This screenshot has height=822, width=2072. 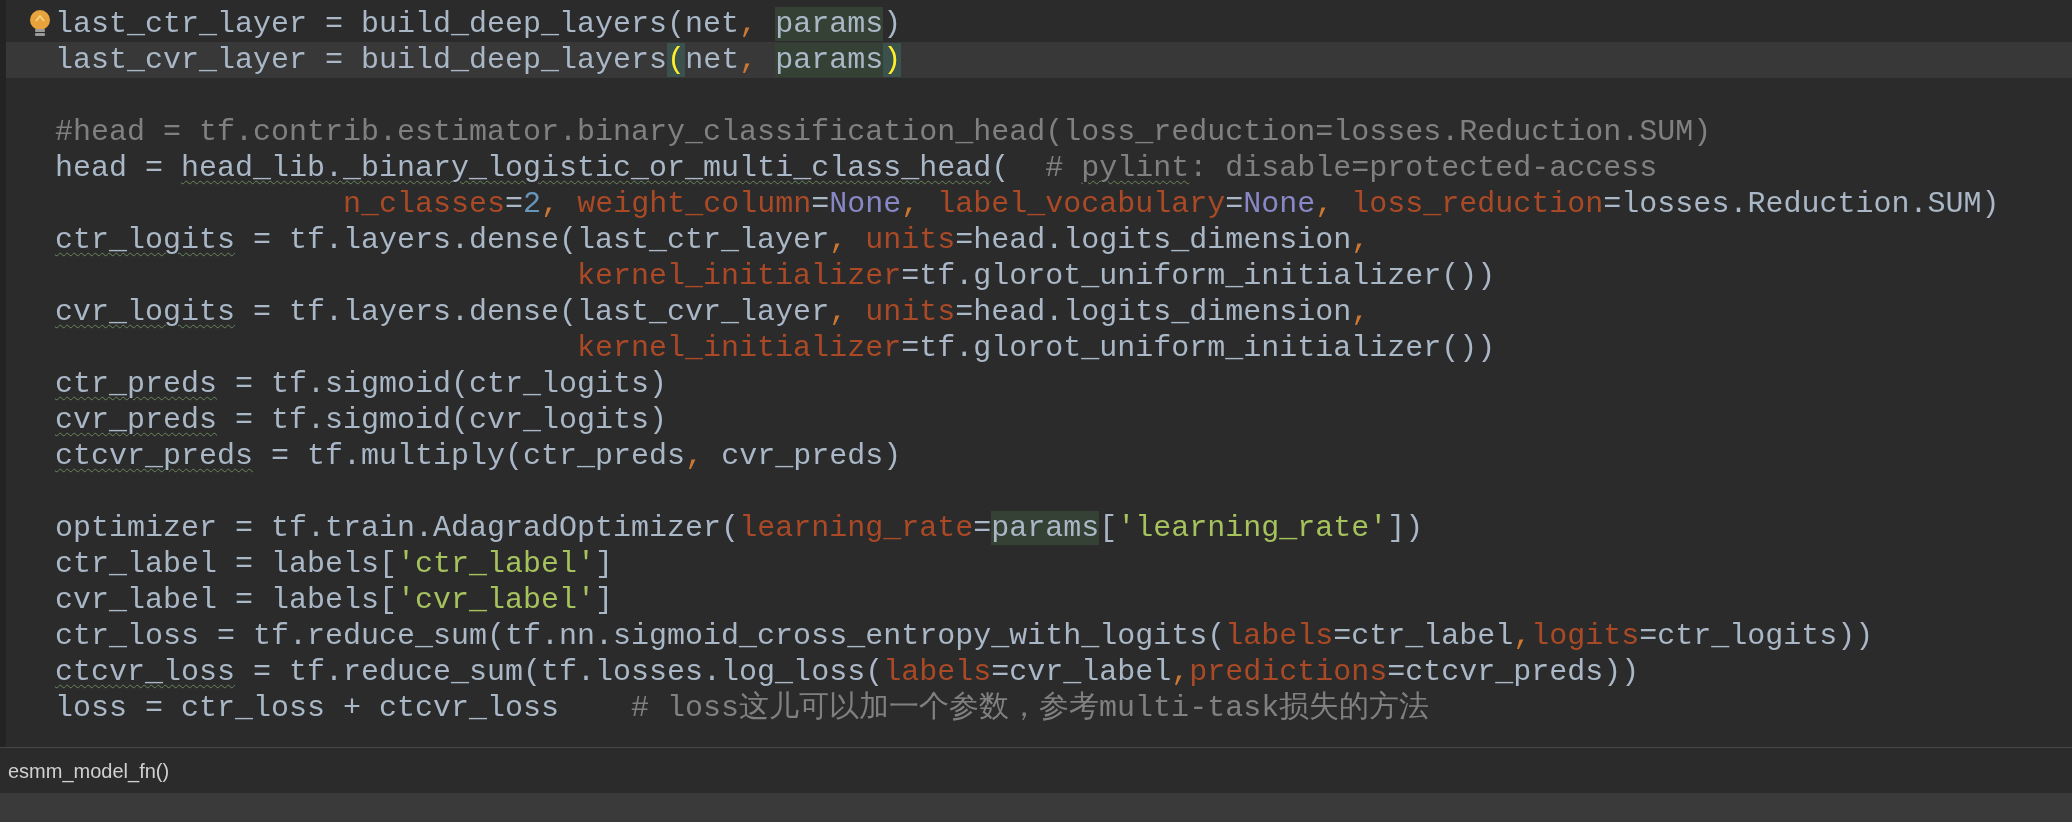 What do you see at coordinates (478, 456) in the screenshot?
I see `code-line: ctcvr_preds = tf.multiply(ctr_preds, cvr_preds)` at bounding box center [478, 456].